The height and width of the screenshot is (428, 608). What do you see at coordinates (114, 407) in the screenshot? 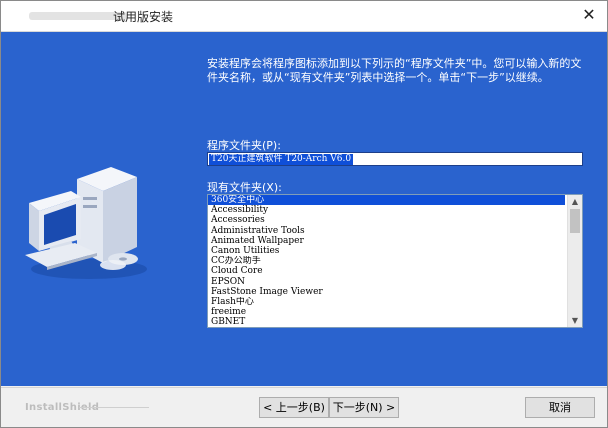
I see `footer-divider` at bounding box center [114, 407].